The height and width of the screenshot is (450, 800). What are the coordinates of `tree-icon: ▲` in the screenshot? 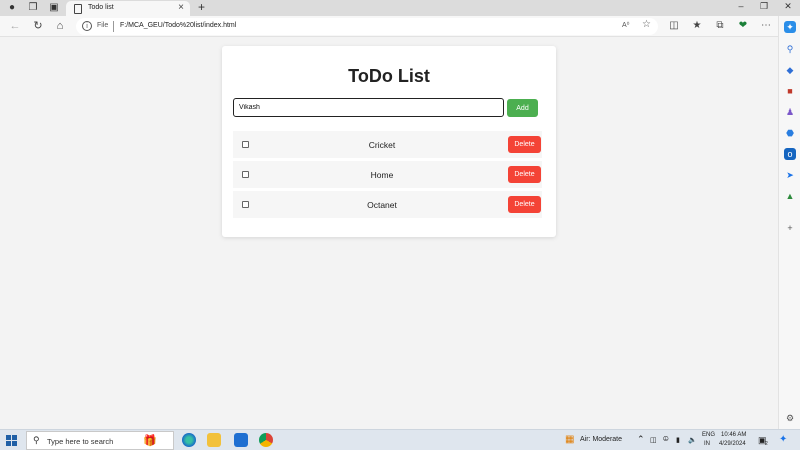 It's located at (790, 196).